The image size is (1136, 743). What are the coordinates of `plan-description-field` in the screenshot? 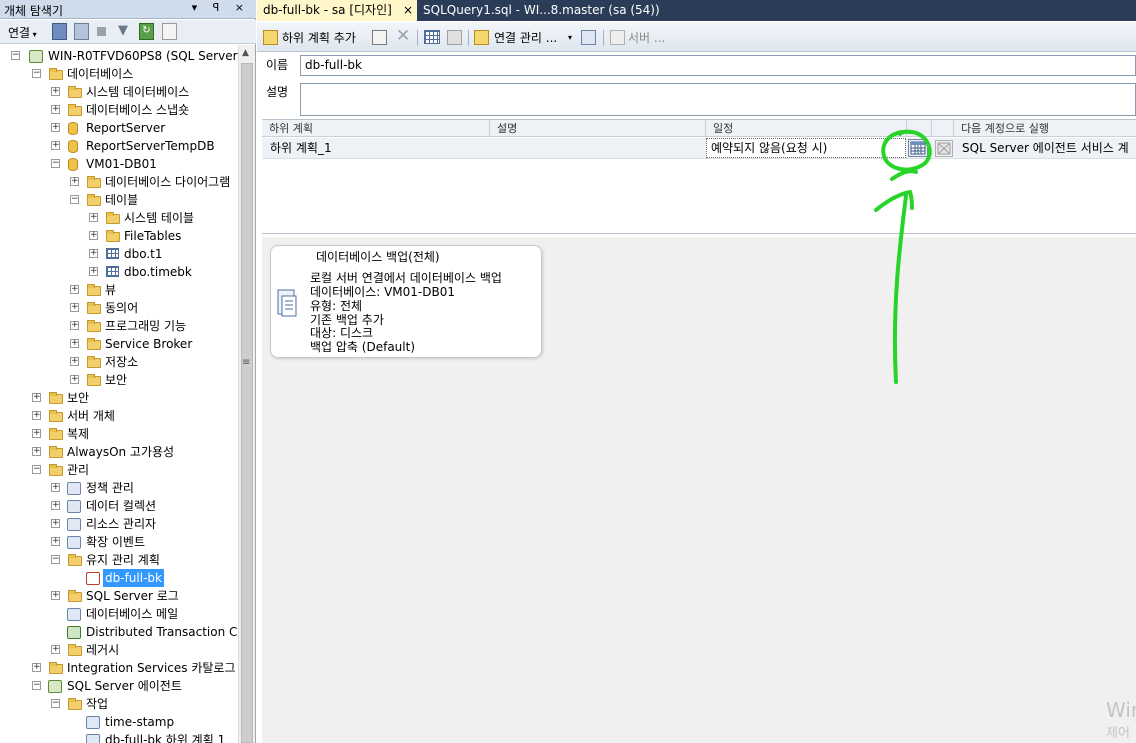 It's located at (718, 99).